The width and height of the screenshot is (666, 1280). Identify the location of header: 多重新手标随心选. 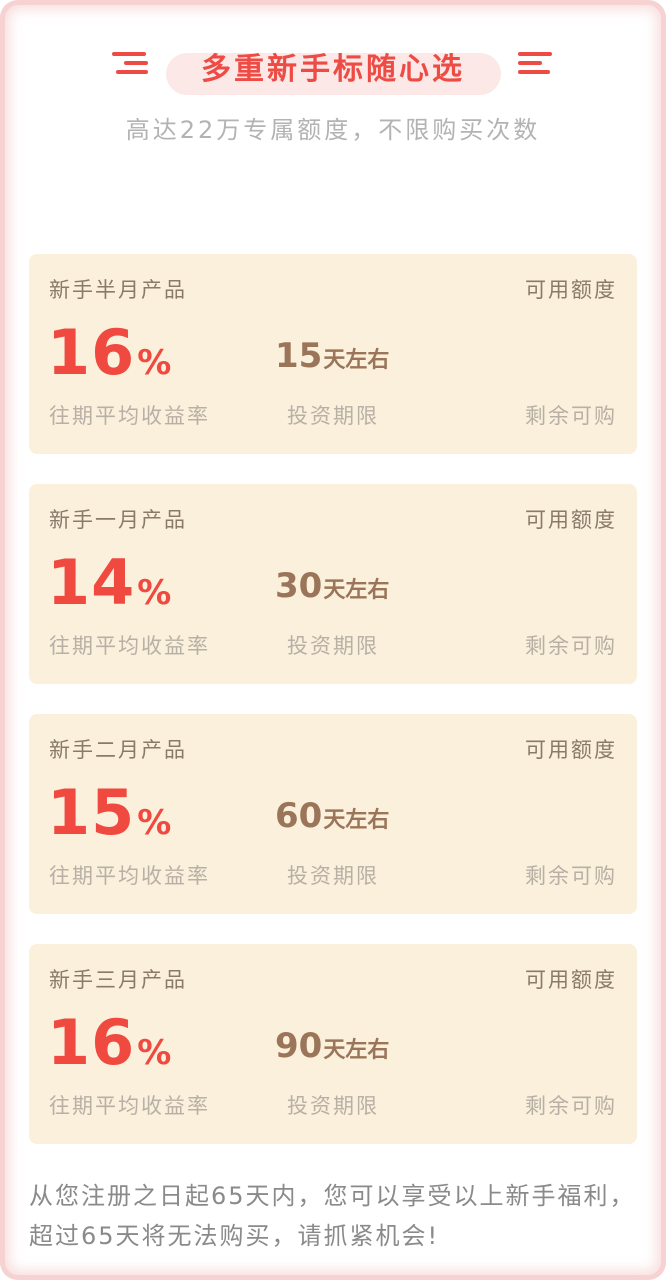
(333, 68).